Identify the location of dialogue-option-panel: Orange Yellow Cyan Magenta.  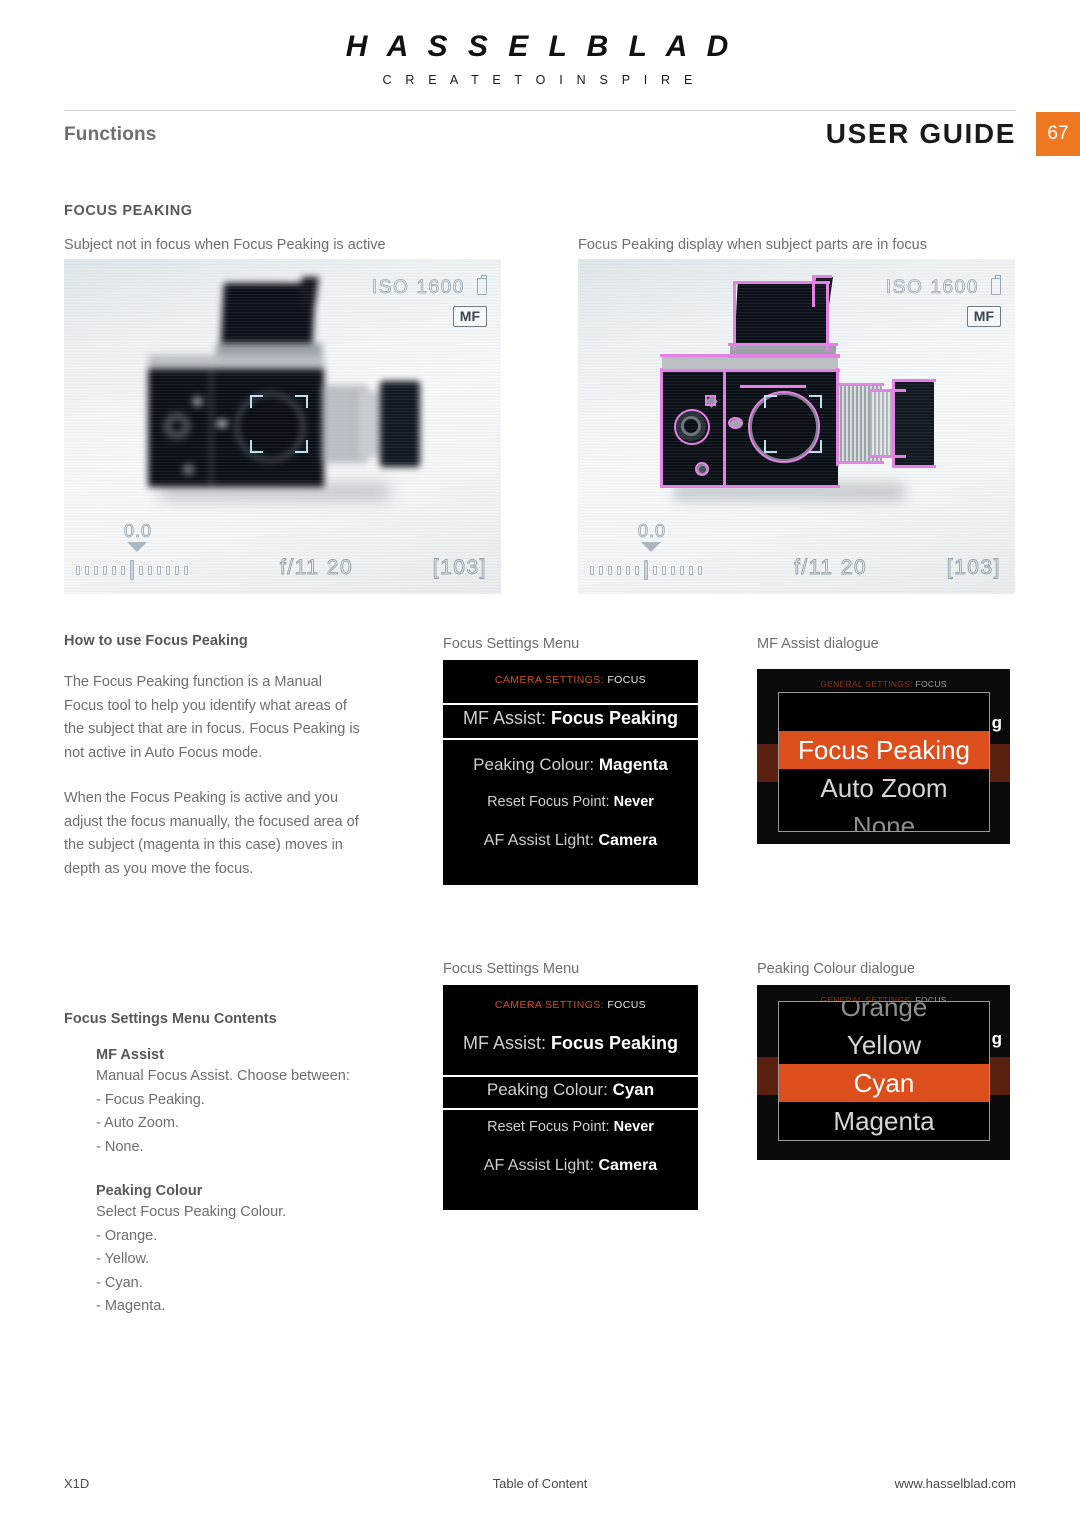
(884, 1071).